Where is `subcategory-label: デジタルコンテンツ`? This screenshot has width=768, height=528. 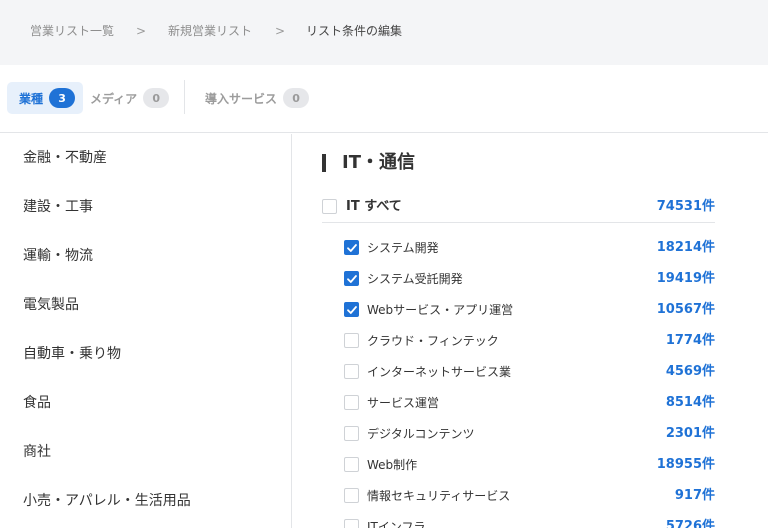 subcategory-label: デジタルコンテンツ is located at coordinates (421, 434).